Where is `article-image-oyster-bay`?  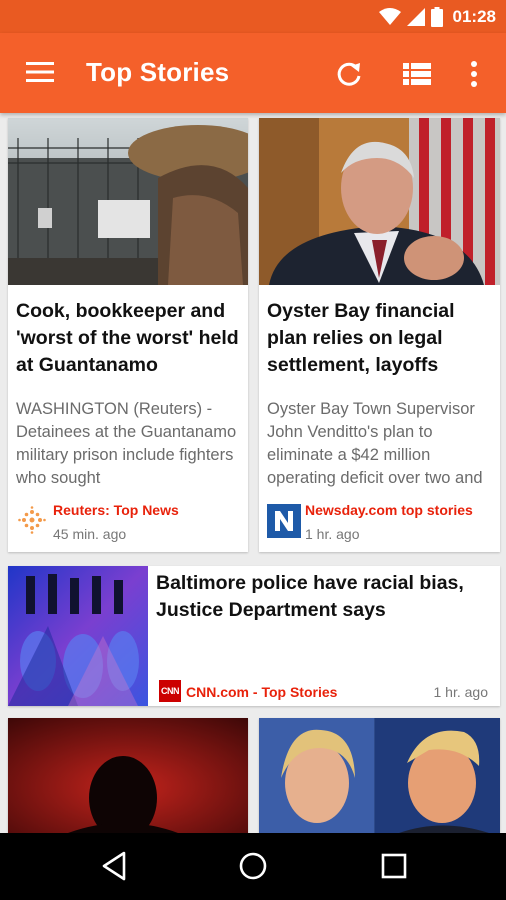
article-image-oyster-bay is located at coordinates (379, 201).